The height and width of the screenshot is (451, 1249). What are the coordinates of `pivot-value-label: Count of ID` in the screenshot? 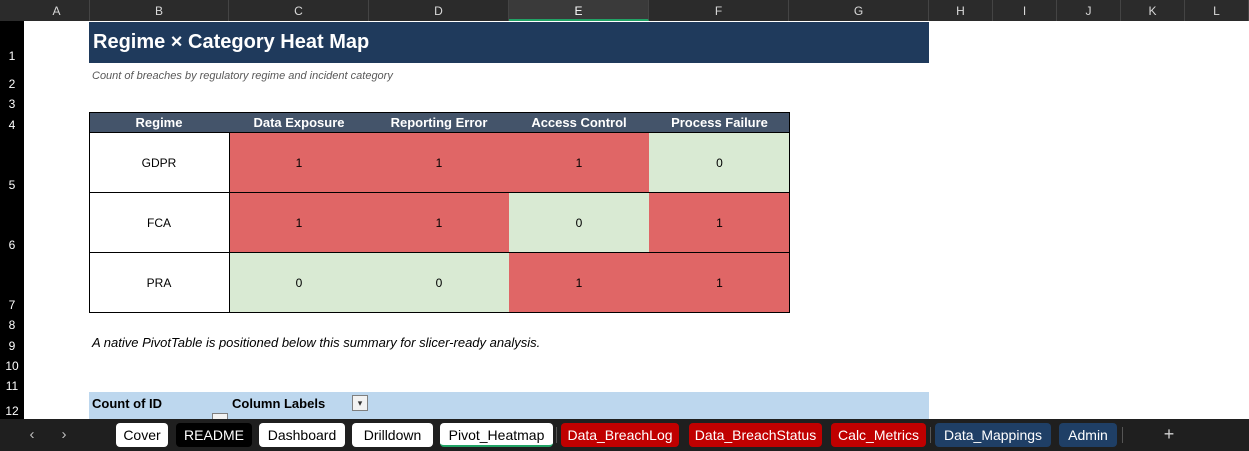 It's located at (127, 403).